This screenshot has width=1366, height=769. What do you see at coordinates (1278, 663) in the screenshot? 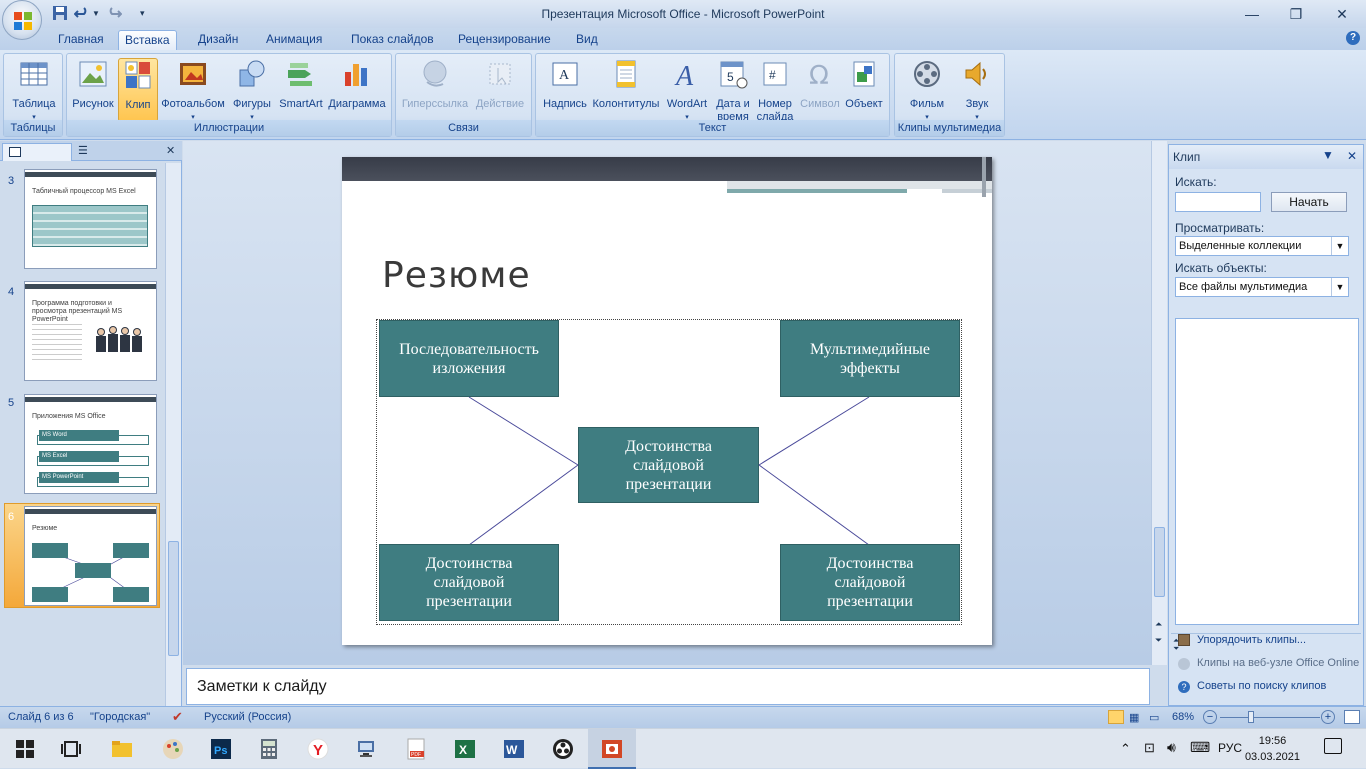
I see `office-online-link: Клипы на веб-узле Office Online` at bounding box center [1278, 663].